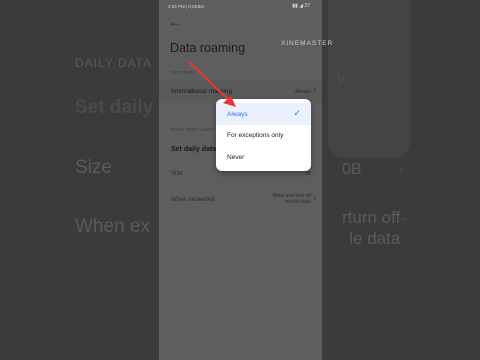 Image resolution: width=480 pixels, height=360 pixels. Describe the element at coordinates (263, 157) in the screenshot. I see `option-never: Never` at that location.